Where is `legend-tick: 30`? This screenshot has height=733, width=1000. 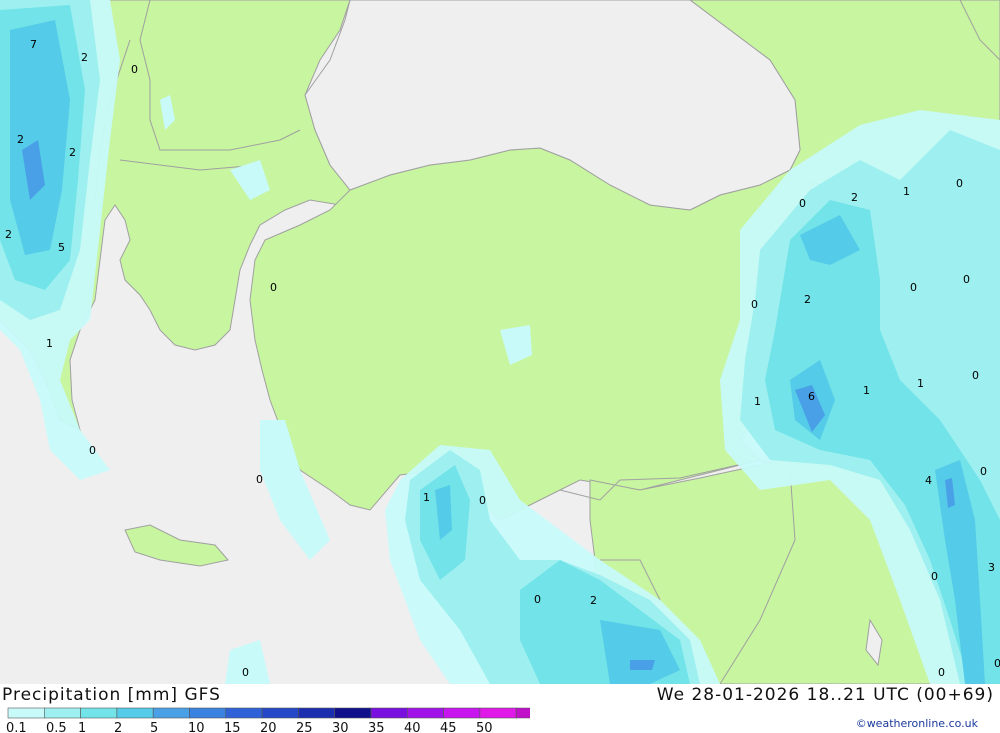 legend-tick: 30 is located at coordinates (340, 727).